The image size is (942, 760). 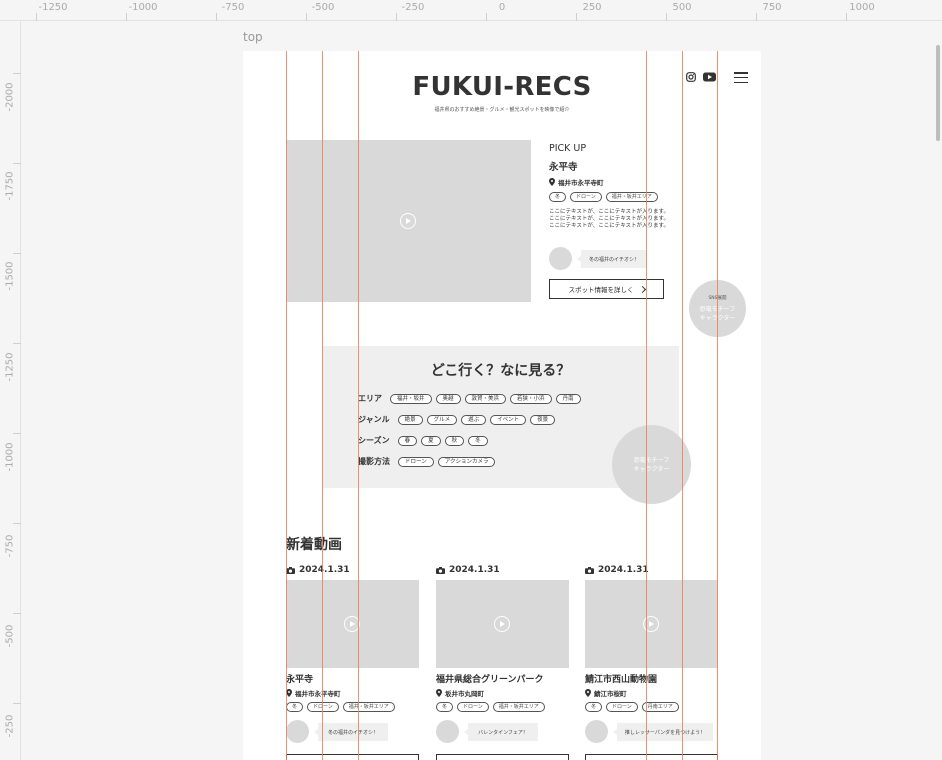 I want to click on filter-tag: 春, so click(x=407, y=440).